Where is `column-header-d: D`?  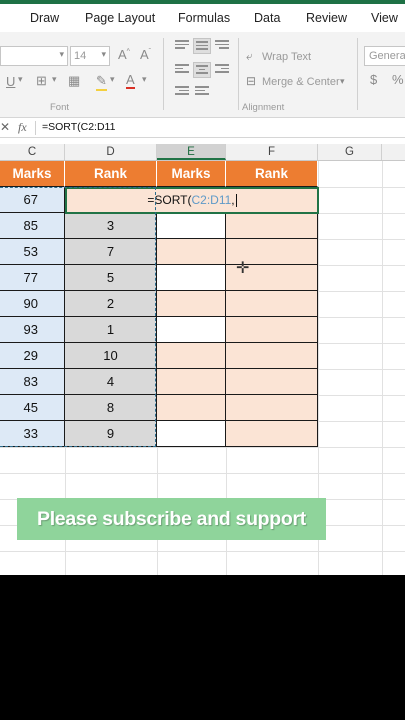
column-header-d: D is located at coordinates (111, 152).